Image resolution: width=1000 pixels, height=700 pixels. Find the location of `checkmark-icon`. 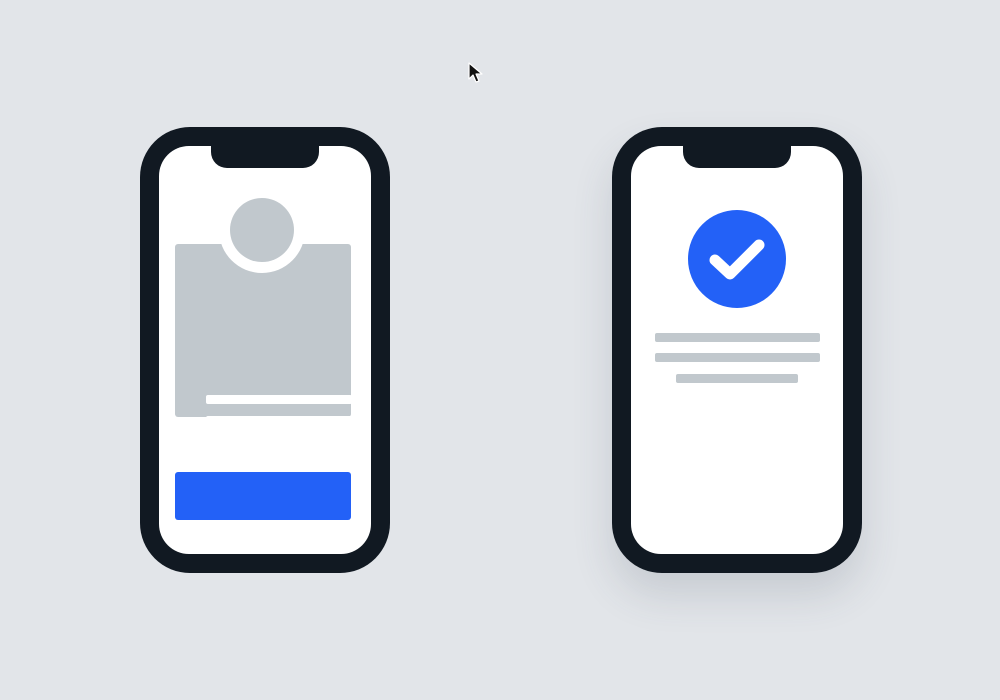

checkmark-icon is located at coordinates (737, 259).